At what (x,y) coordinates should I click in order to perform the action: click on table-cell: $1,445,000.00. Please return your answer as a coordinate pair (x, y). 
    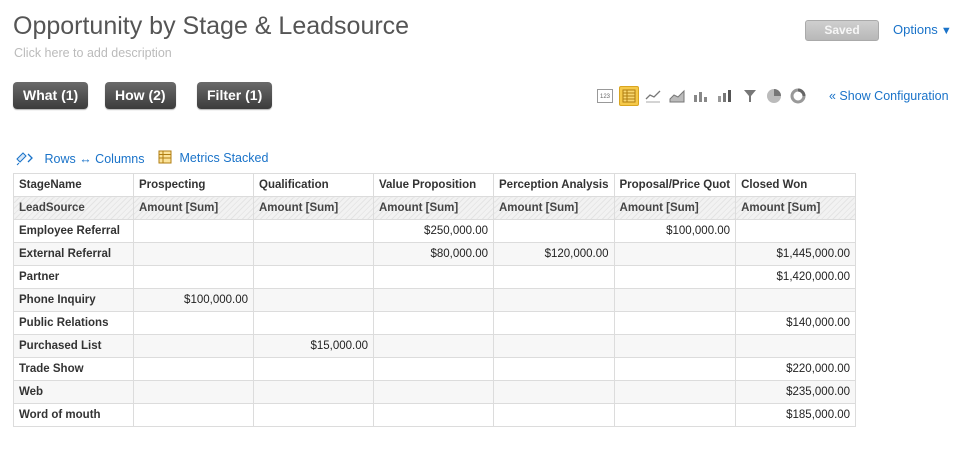
    Looking at the image, I should click on (796, 254).